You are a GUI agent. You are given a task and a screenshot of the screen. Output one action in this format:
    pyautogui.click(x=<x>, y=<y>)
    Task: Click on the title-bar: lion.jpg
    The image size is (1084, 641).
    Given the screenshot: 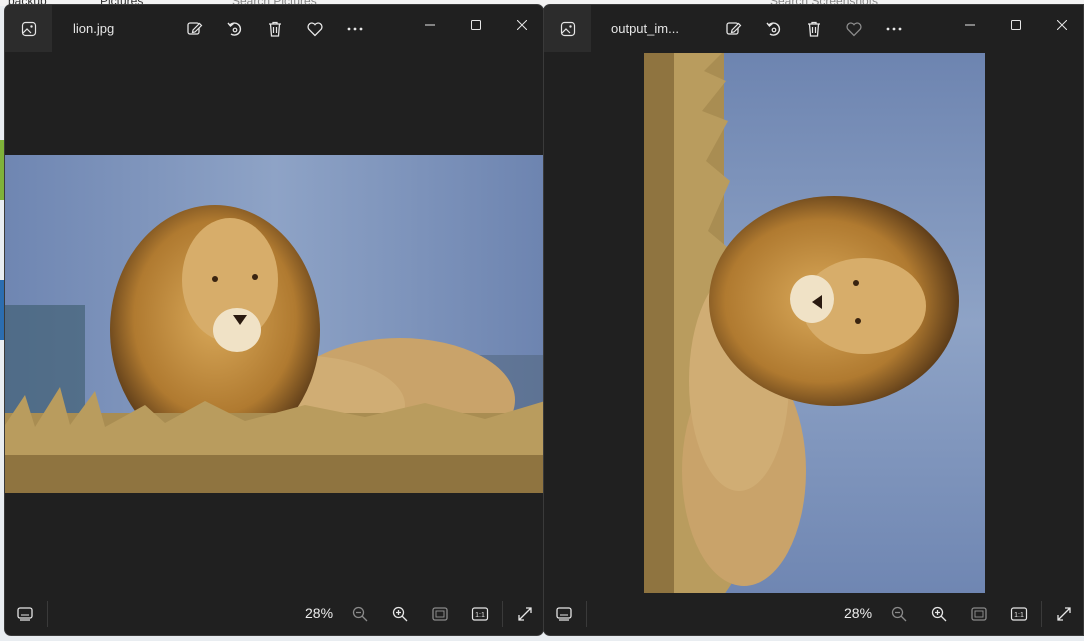 What is the action you would take?
    pyautogui.click(x=274, y=29)
    